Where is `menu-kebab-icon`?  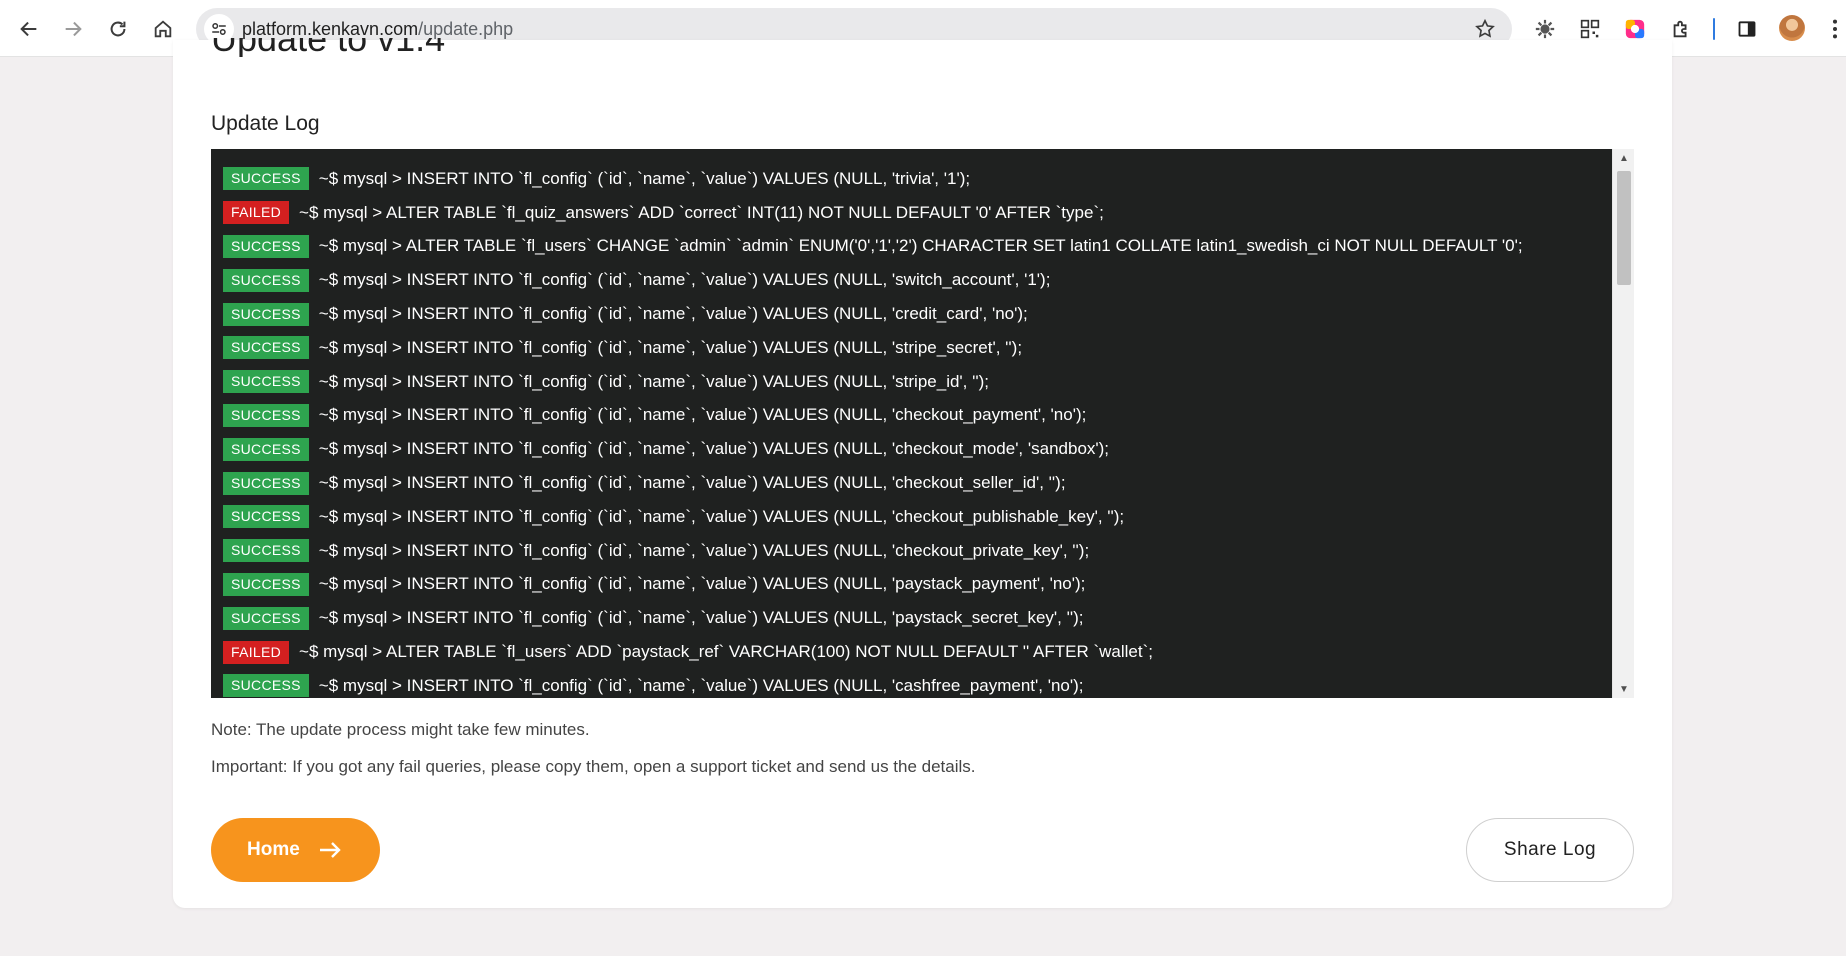 menu-kebab-icon is located at coordinates (1832, 29).